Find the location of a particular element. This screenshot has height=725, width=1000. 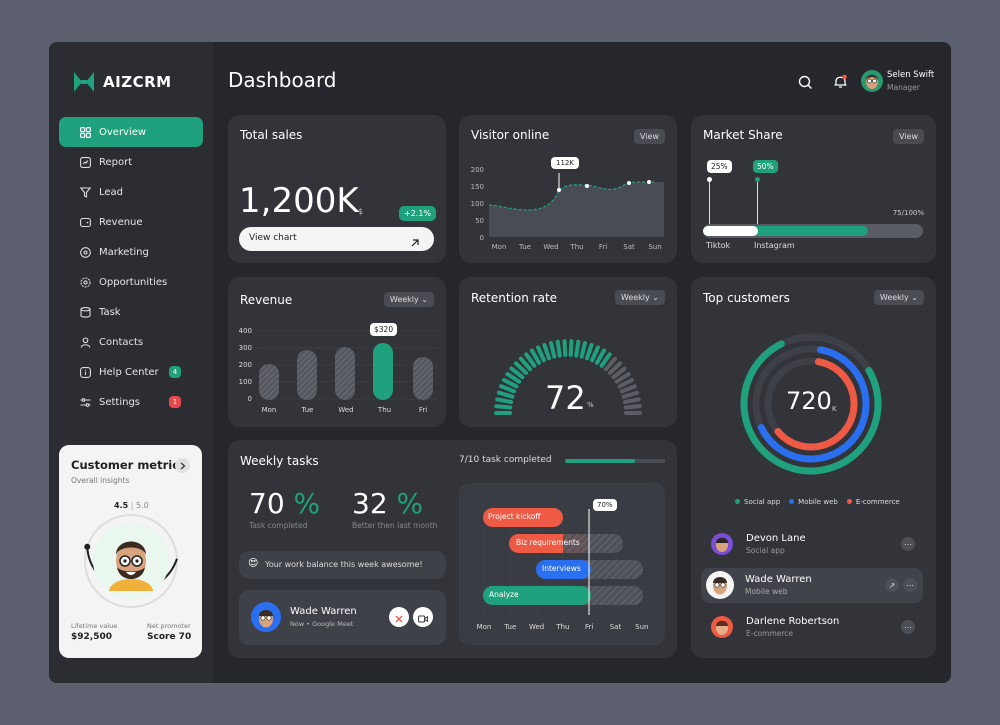

sidebar-item-opportunities: Opportunities is located at coordinates (131, 282).